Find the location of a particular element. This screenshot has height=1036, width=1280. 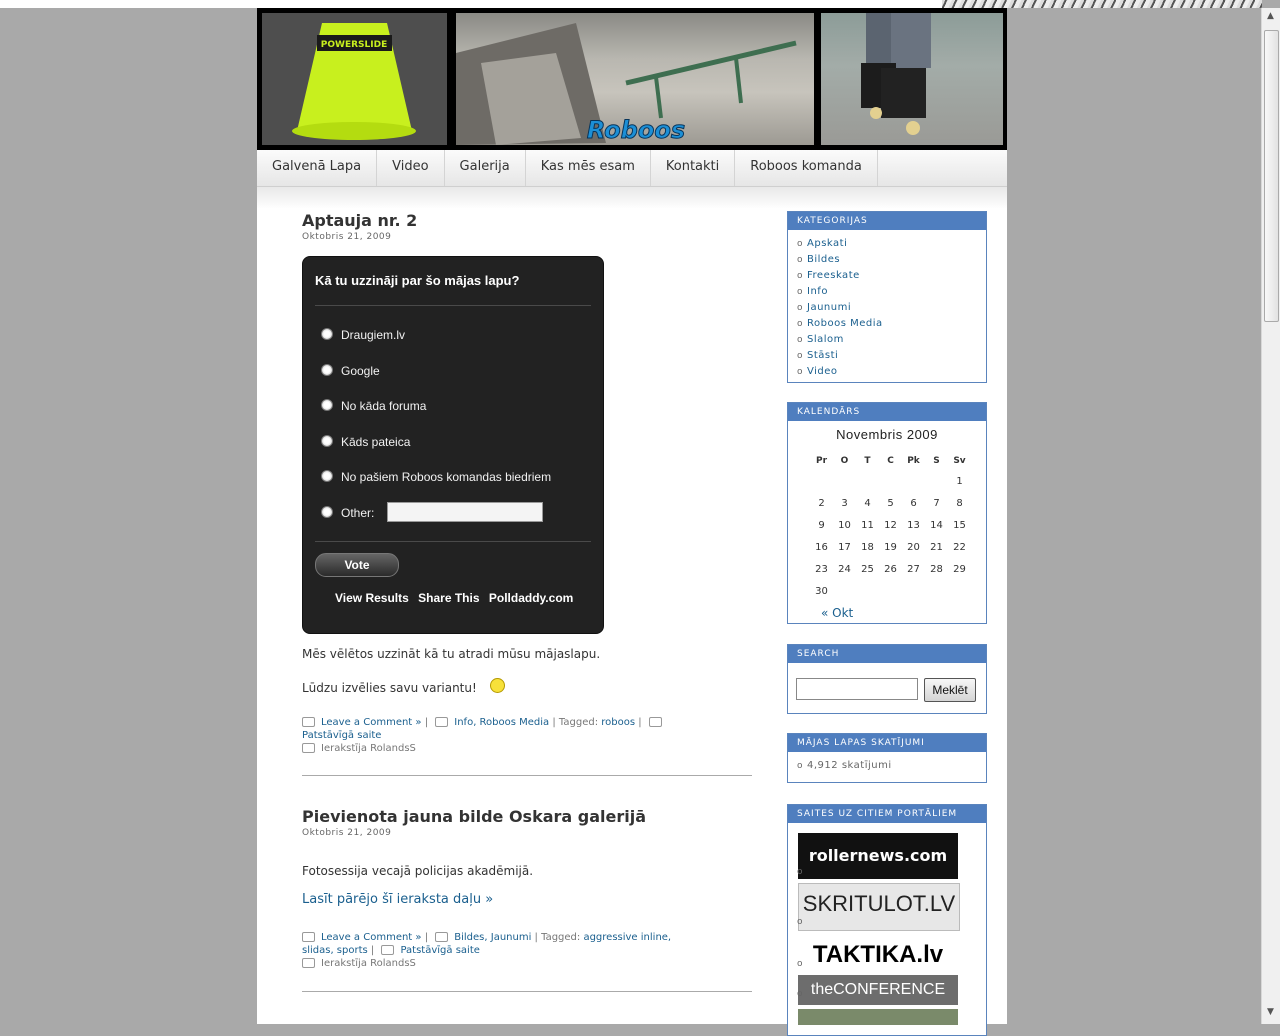

wink-smiley-icon is located at coordinates (497, 685).